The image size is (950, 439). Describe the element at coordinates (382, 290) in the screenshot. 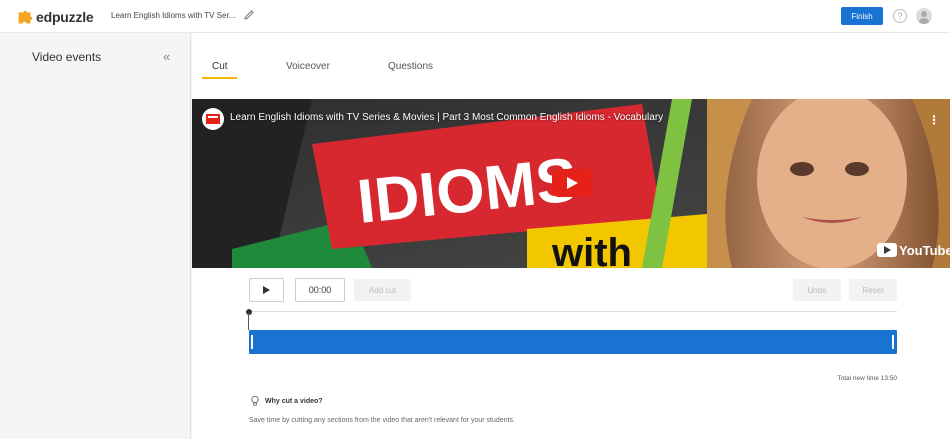

I see `add-cut-button: Add cut` at that location.